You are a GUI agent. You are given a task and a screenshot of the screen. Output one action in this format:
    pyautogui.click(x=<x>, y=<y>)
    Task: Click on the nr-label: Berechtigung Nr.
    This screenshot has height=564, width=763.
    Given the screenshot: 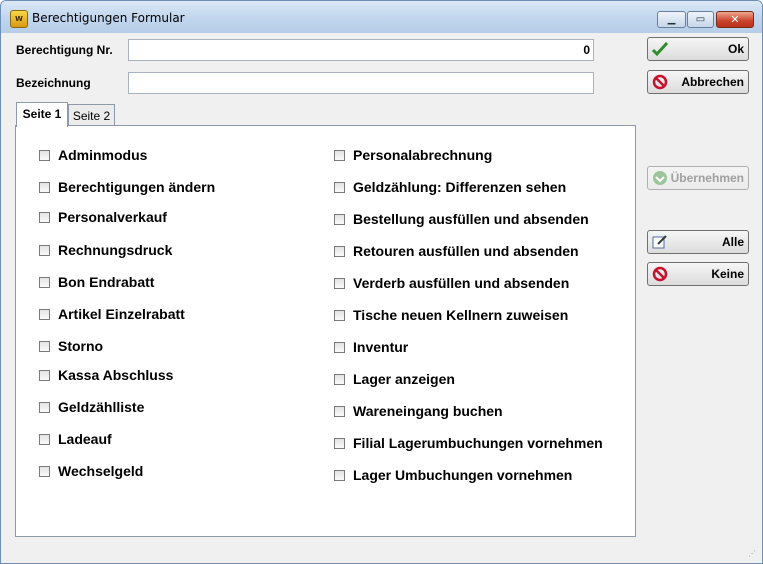 What is the action you would take?
    pyautogui.click(x=64, y=50)
    